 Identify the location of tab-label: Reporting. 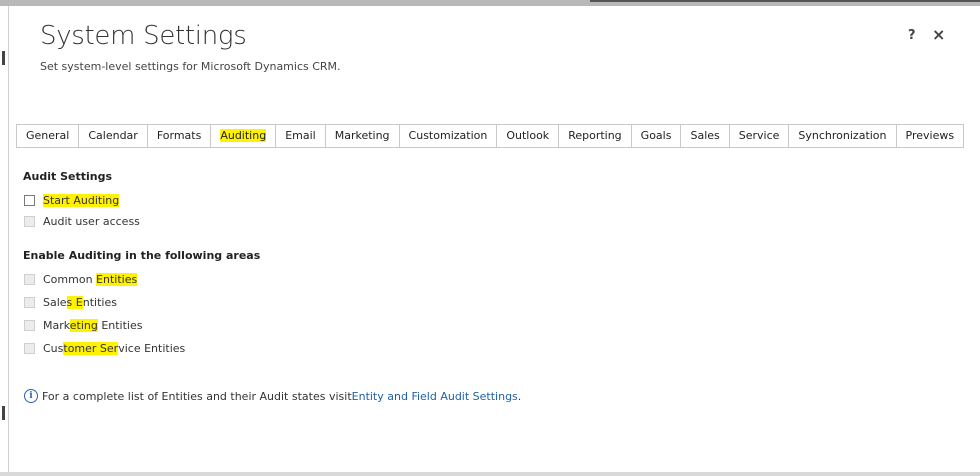
(595, 135).